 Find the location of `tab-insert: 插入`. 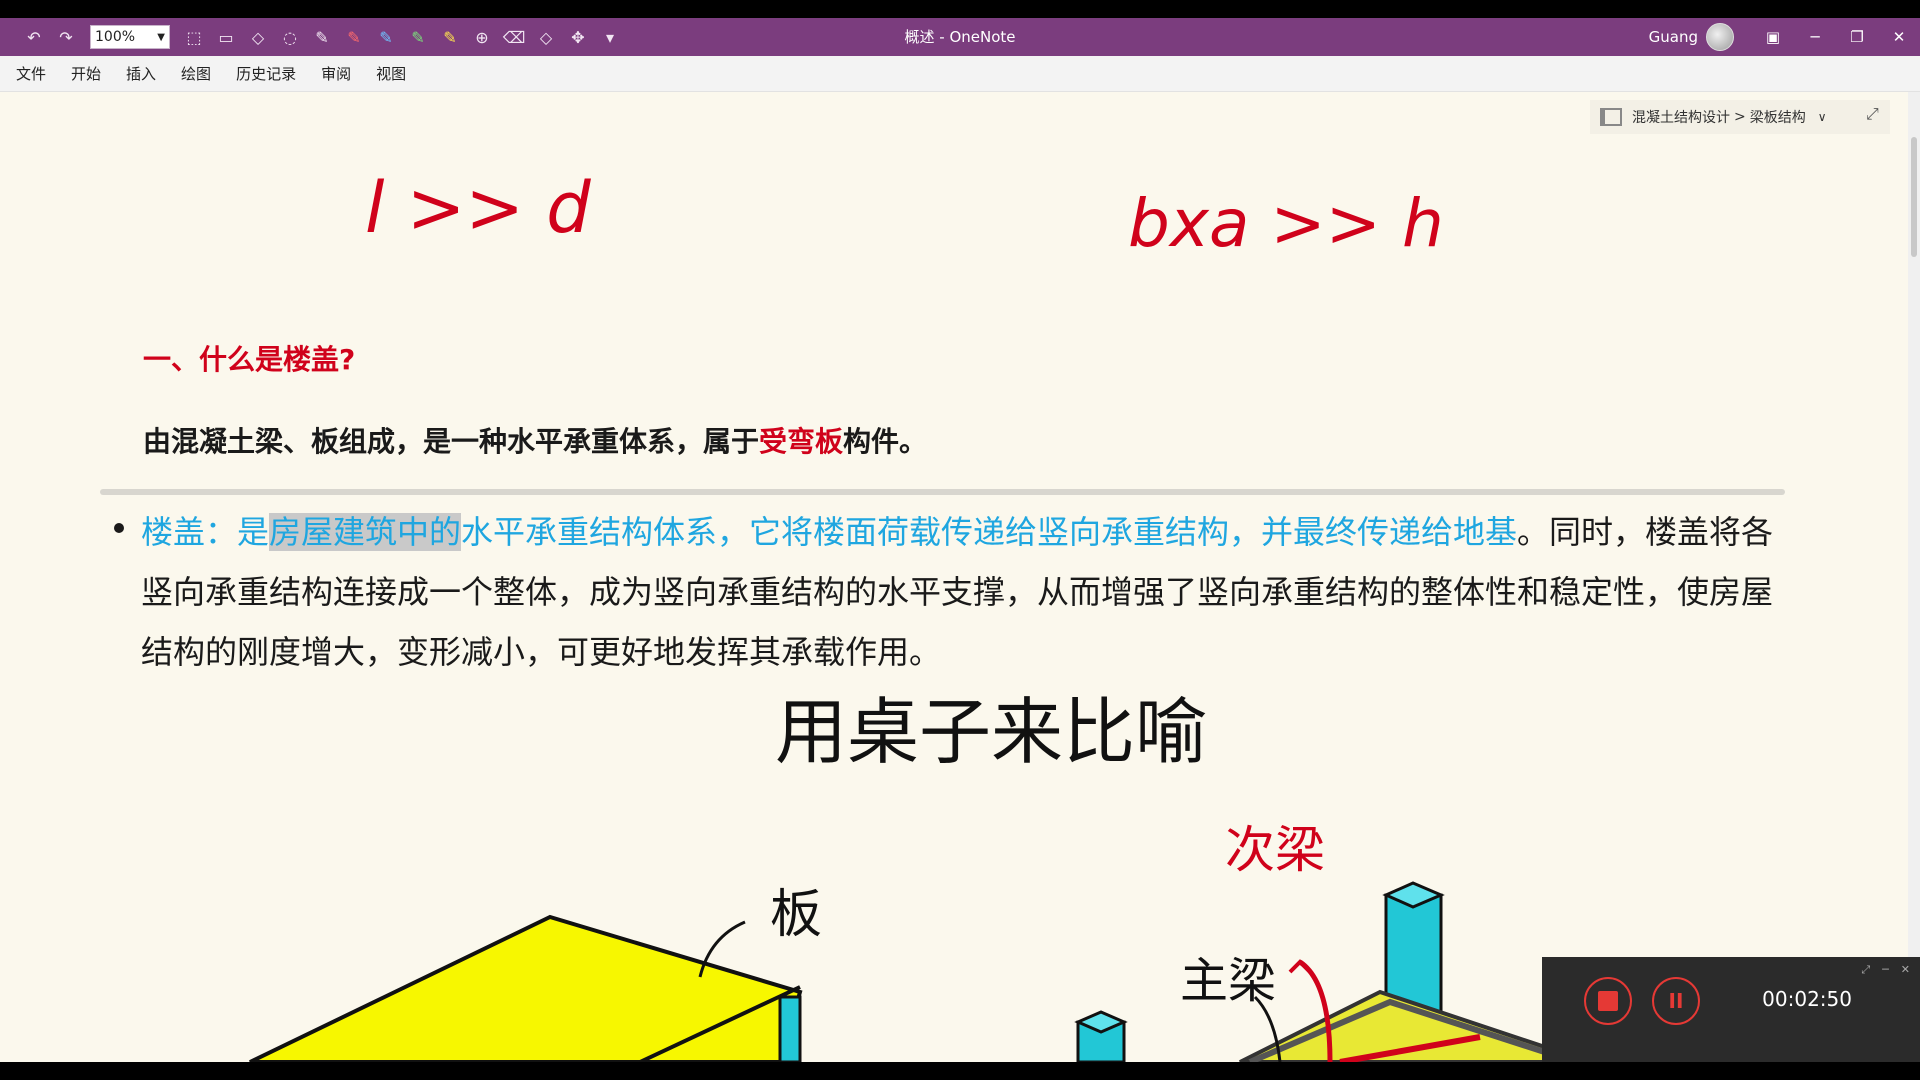

tab-insert: 插入 is located at coordinates (141, 73).